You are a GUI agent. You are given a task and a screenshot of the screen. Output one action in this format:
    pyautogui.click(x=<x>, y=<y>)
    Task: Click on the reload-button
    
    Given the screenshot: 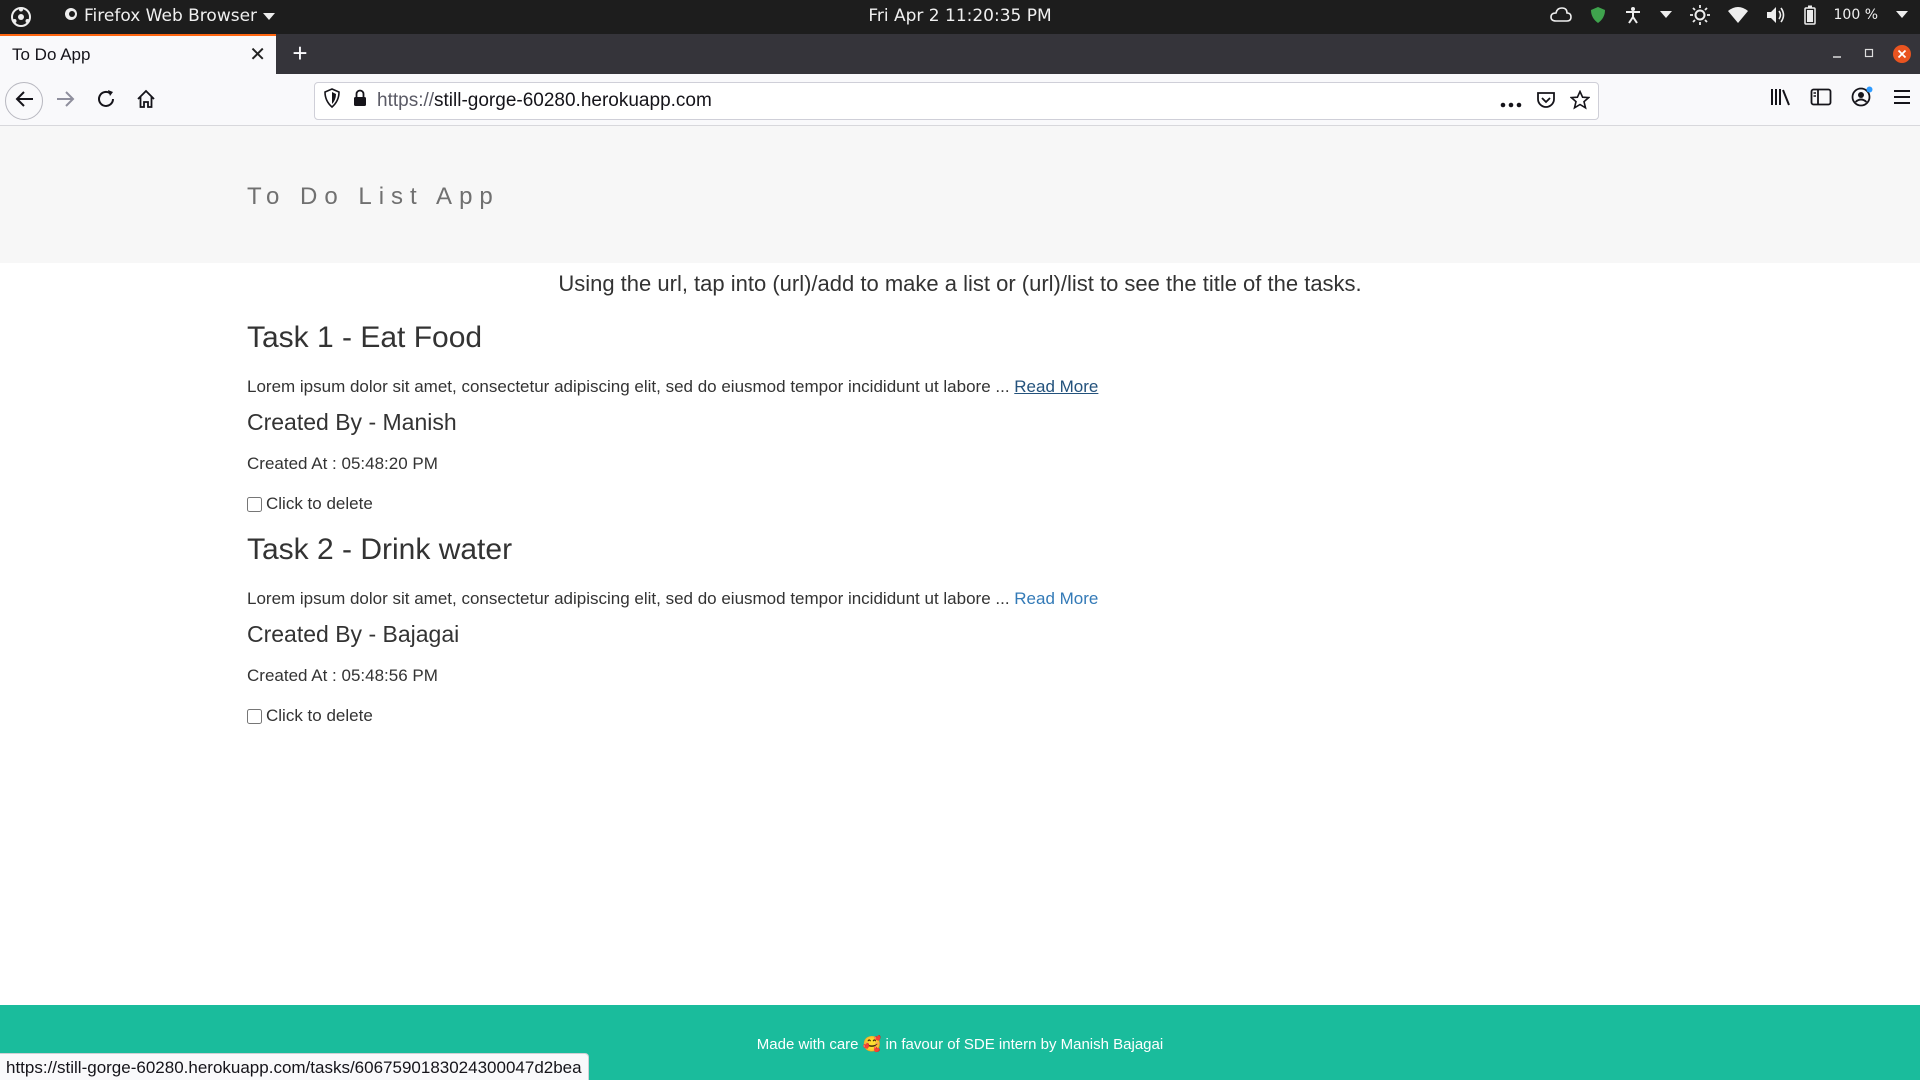 What is the action you would take?
    pyautogui.click(x=106, y=101)
    